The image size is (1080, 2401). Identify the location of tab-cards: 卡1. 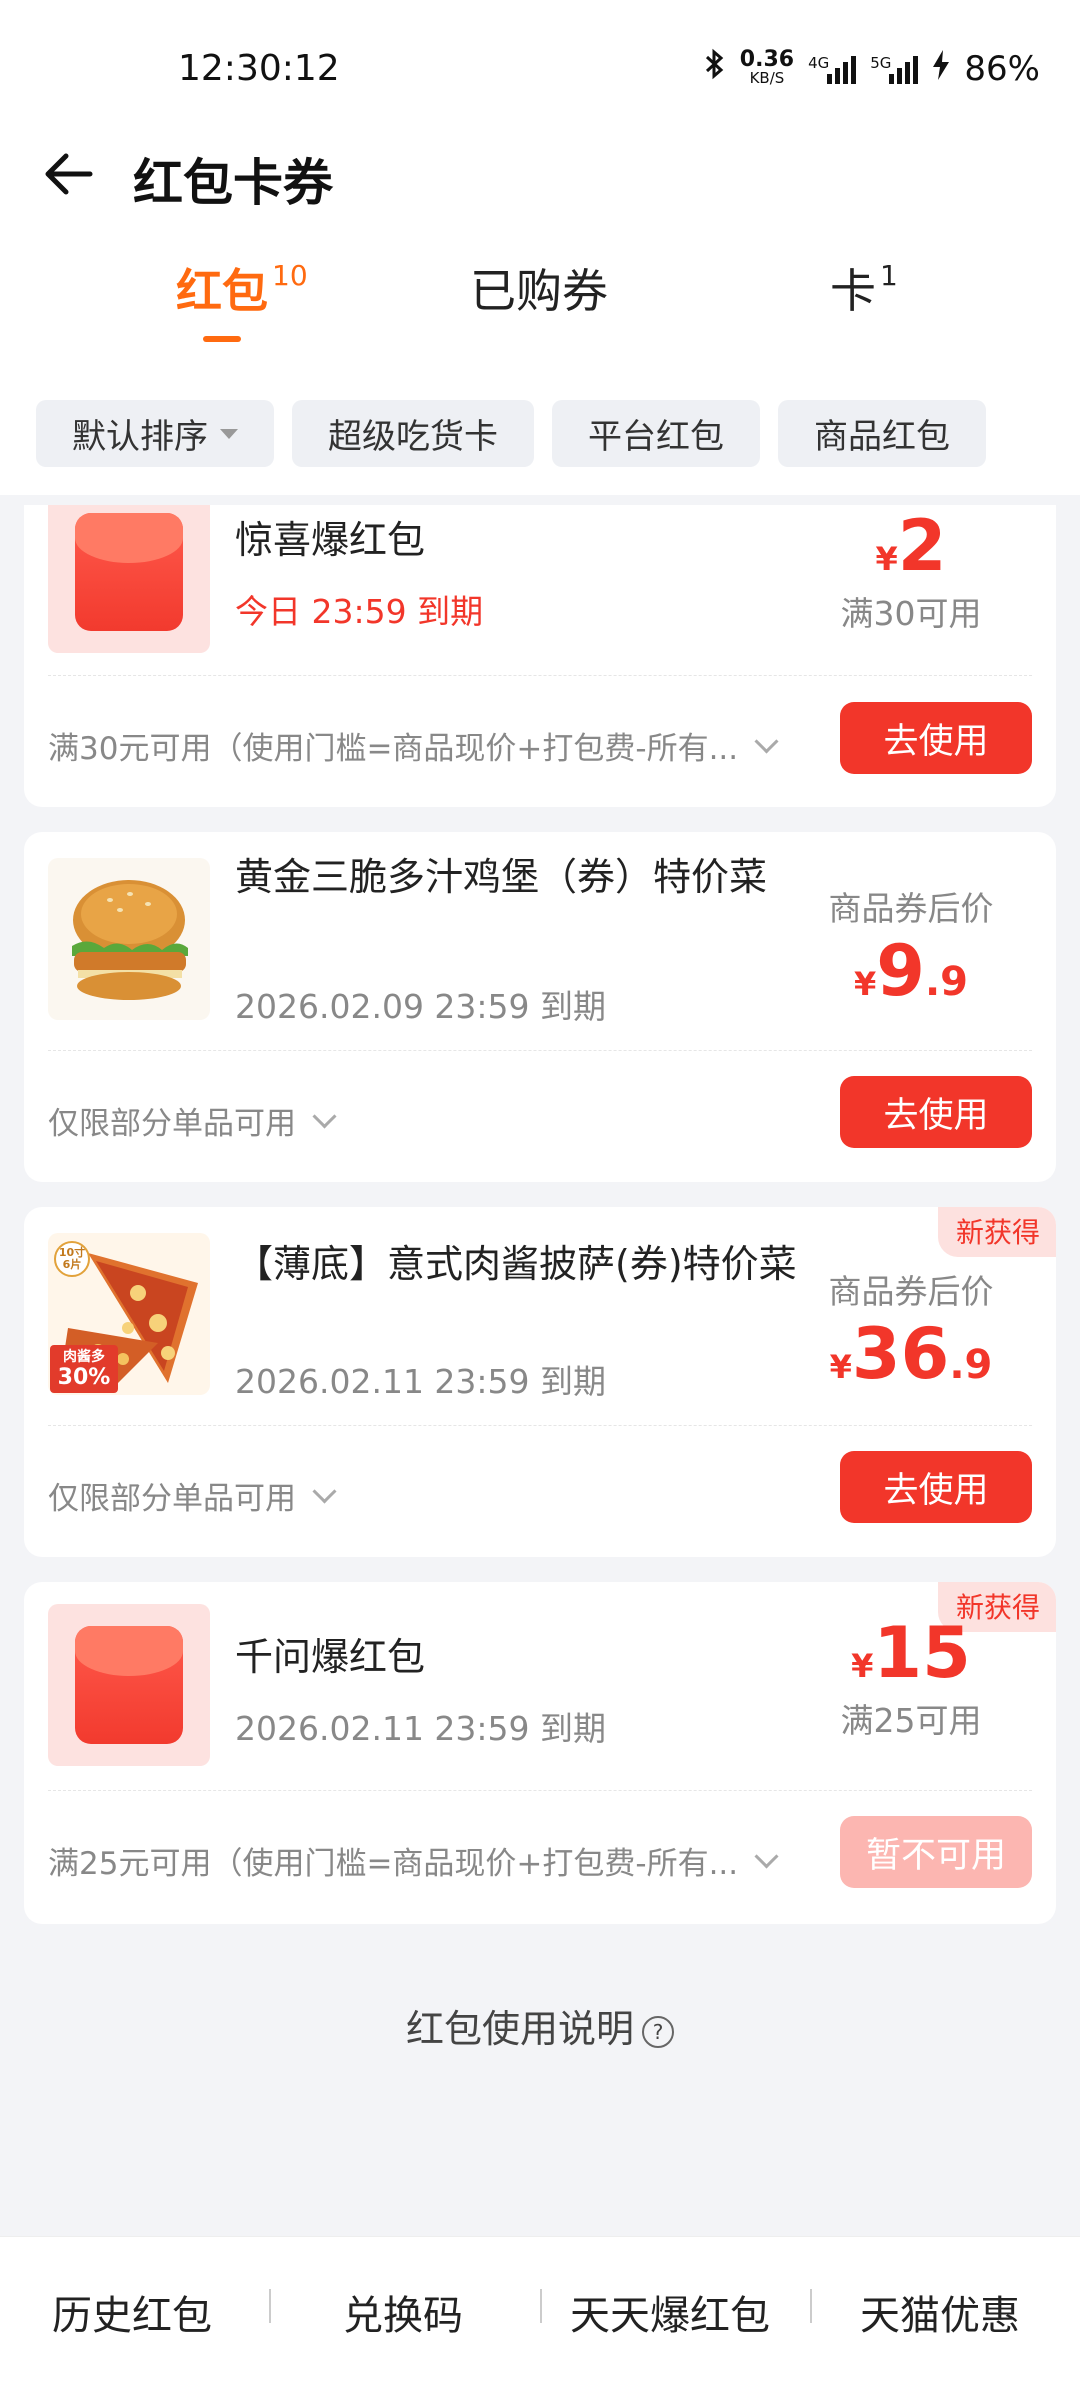
(864, 288).